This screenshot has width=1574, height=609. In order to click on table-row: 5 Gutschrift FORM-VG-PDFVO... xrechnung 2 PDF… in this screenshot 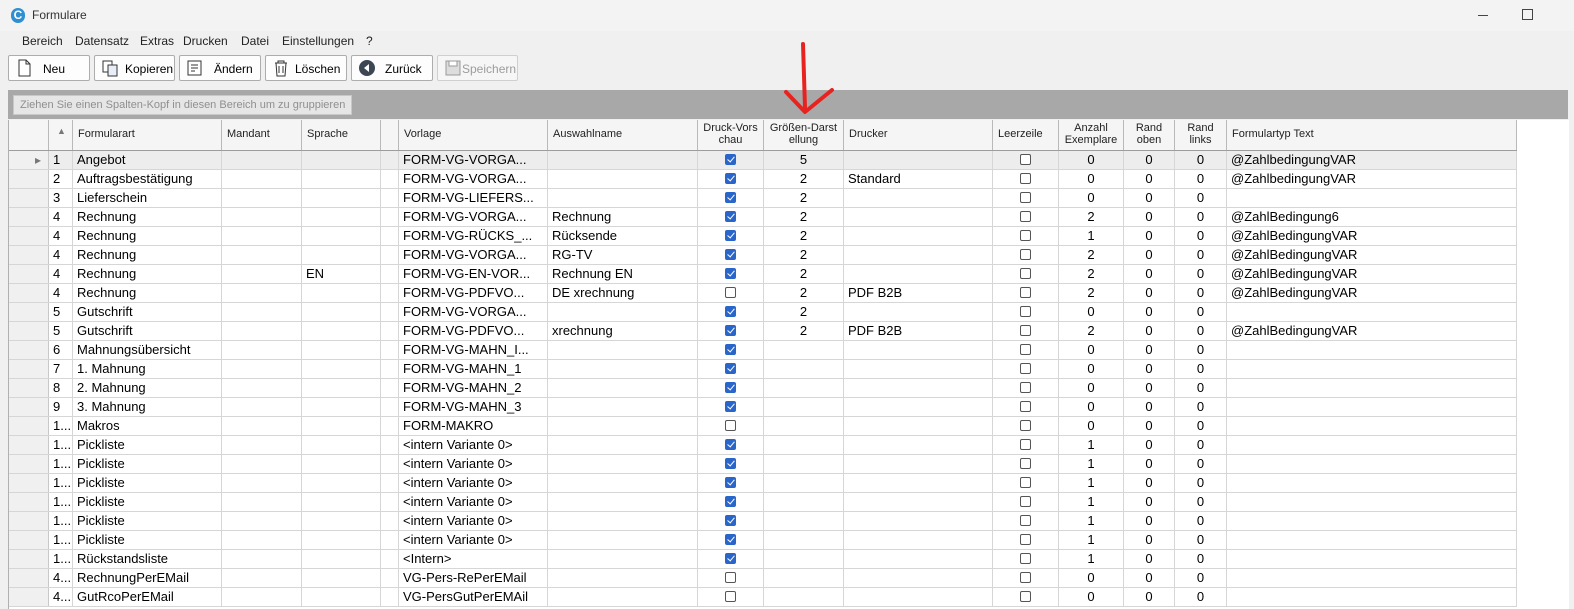, I will do `click(763, 331)`.